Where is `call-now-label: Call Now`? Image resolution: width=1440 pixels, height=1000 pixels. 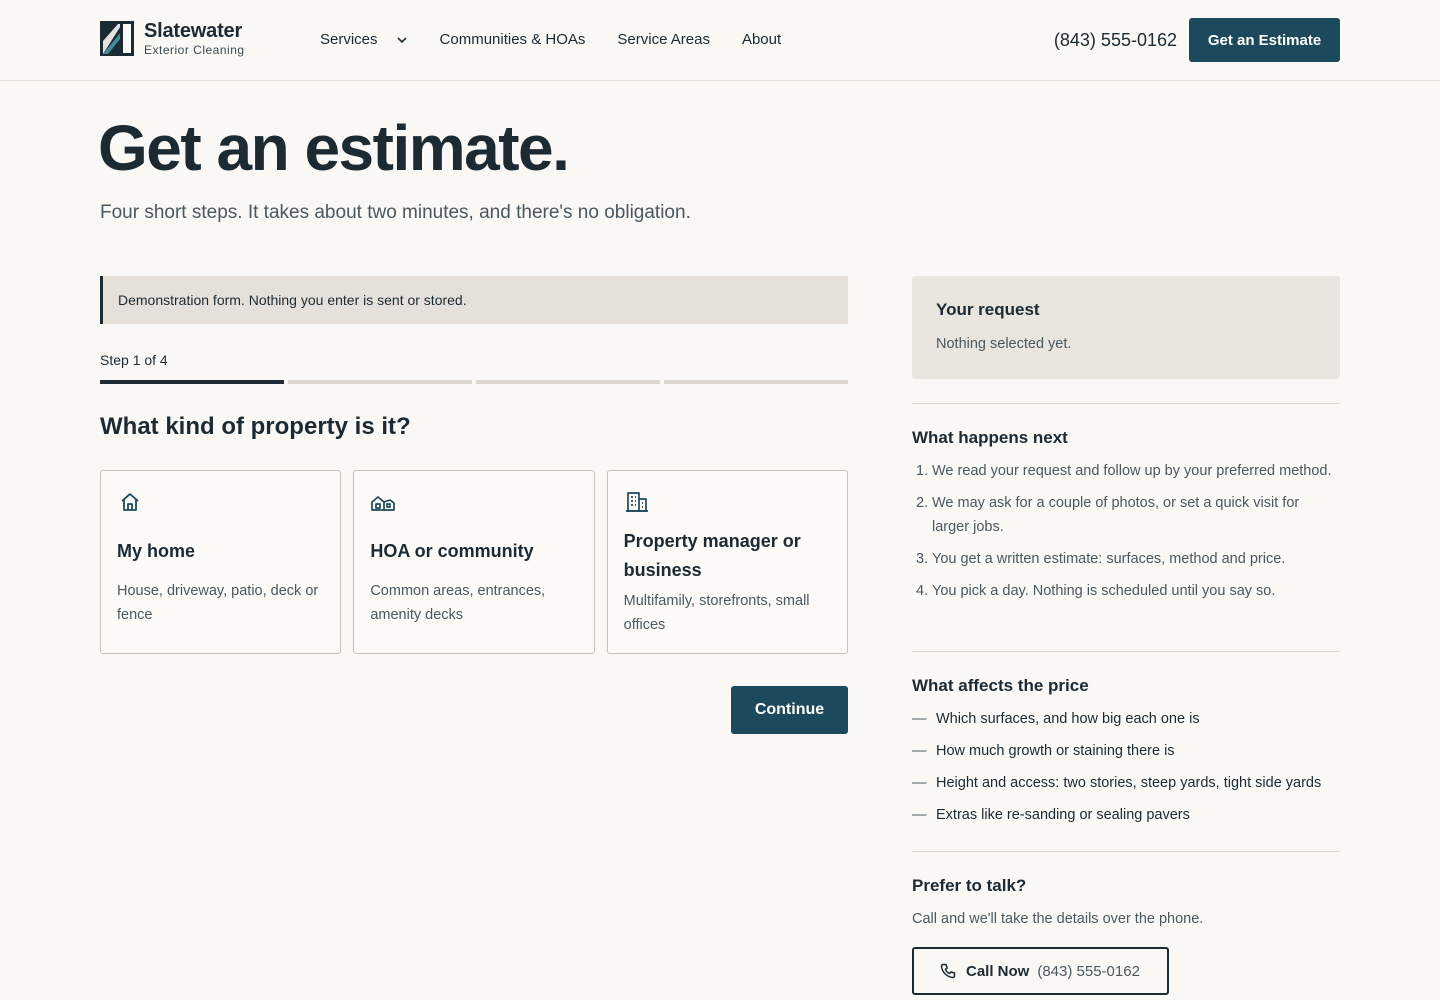 call-now-label: Call Now is located at coordinates (998, 971).